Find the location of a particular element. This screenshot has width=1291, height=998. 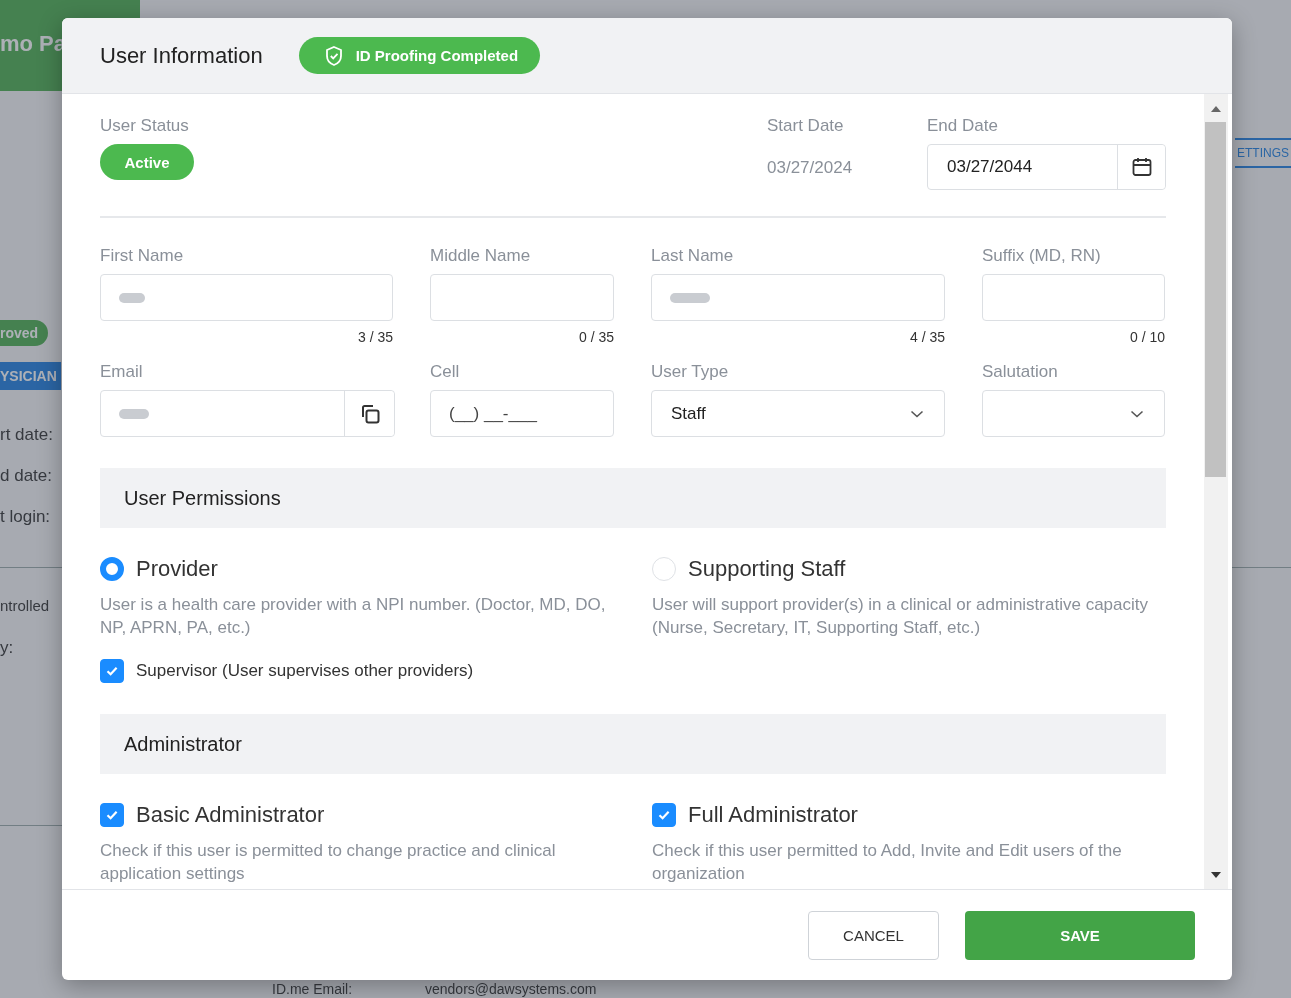

field-label: y: is located at coordinates (7, 648).